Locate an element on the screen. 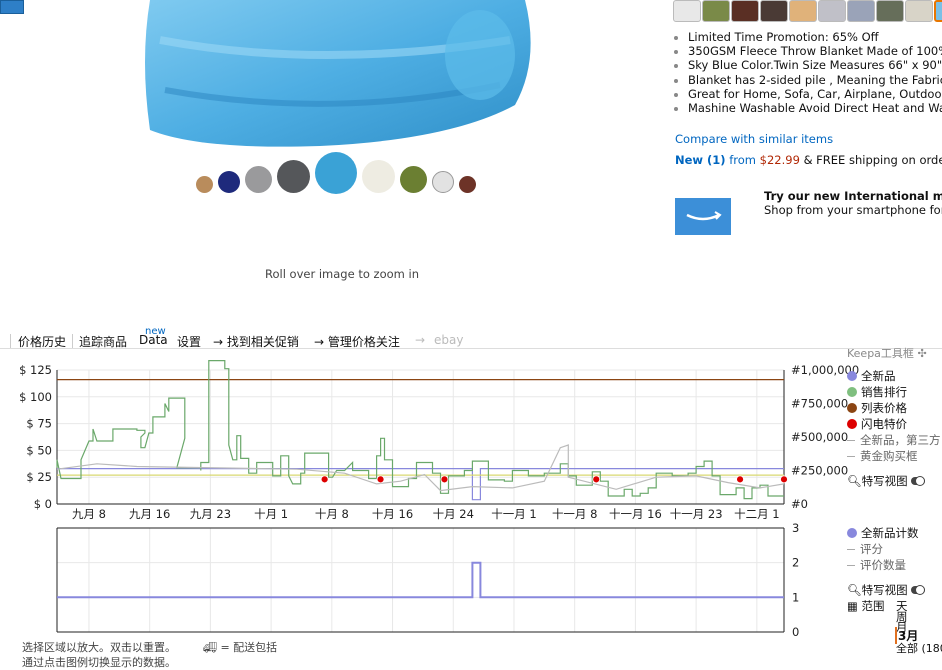  y-left-tick-label: $ 100 is located at coordinates (35, 397).